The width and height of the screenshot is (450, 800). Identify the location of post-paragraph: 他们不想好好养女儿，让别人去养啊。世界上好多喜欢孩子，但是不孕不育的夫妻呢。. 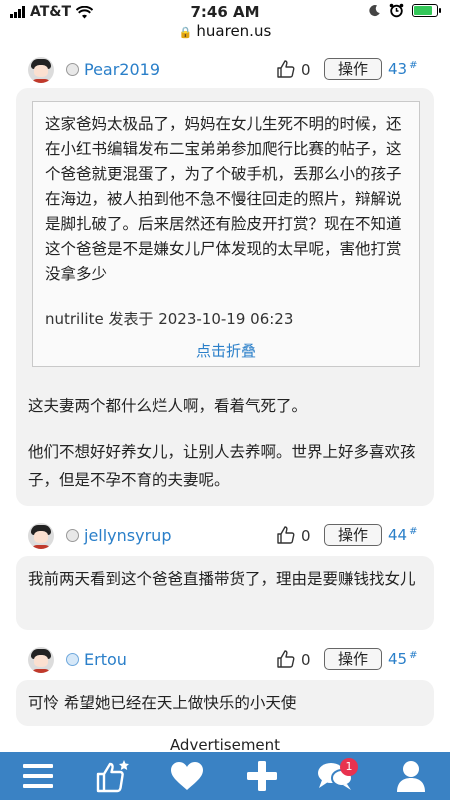
(222, 466).